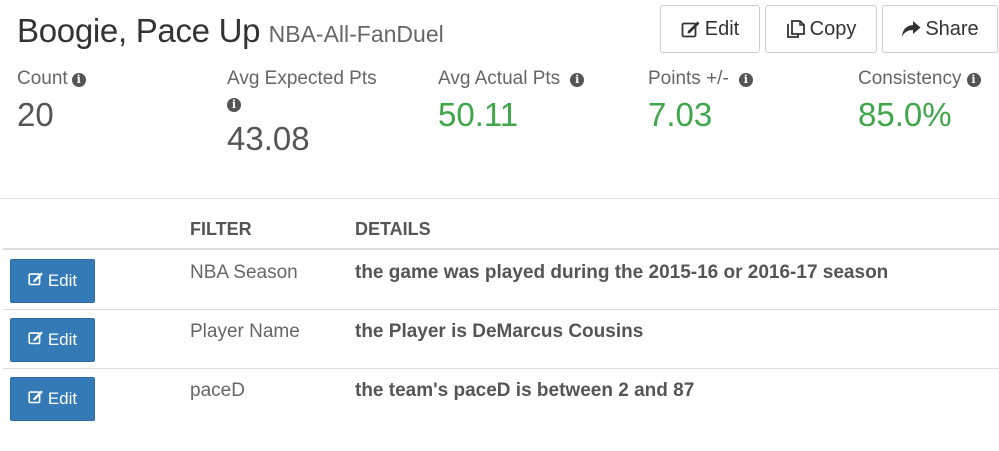  Describe the element at coordinates (501, 249) in the screenshot. I see `table-header-divider` at that location.